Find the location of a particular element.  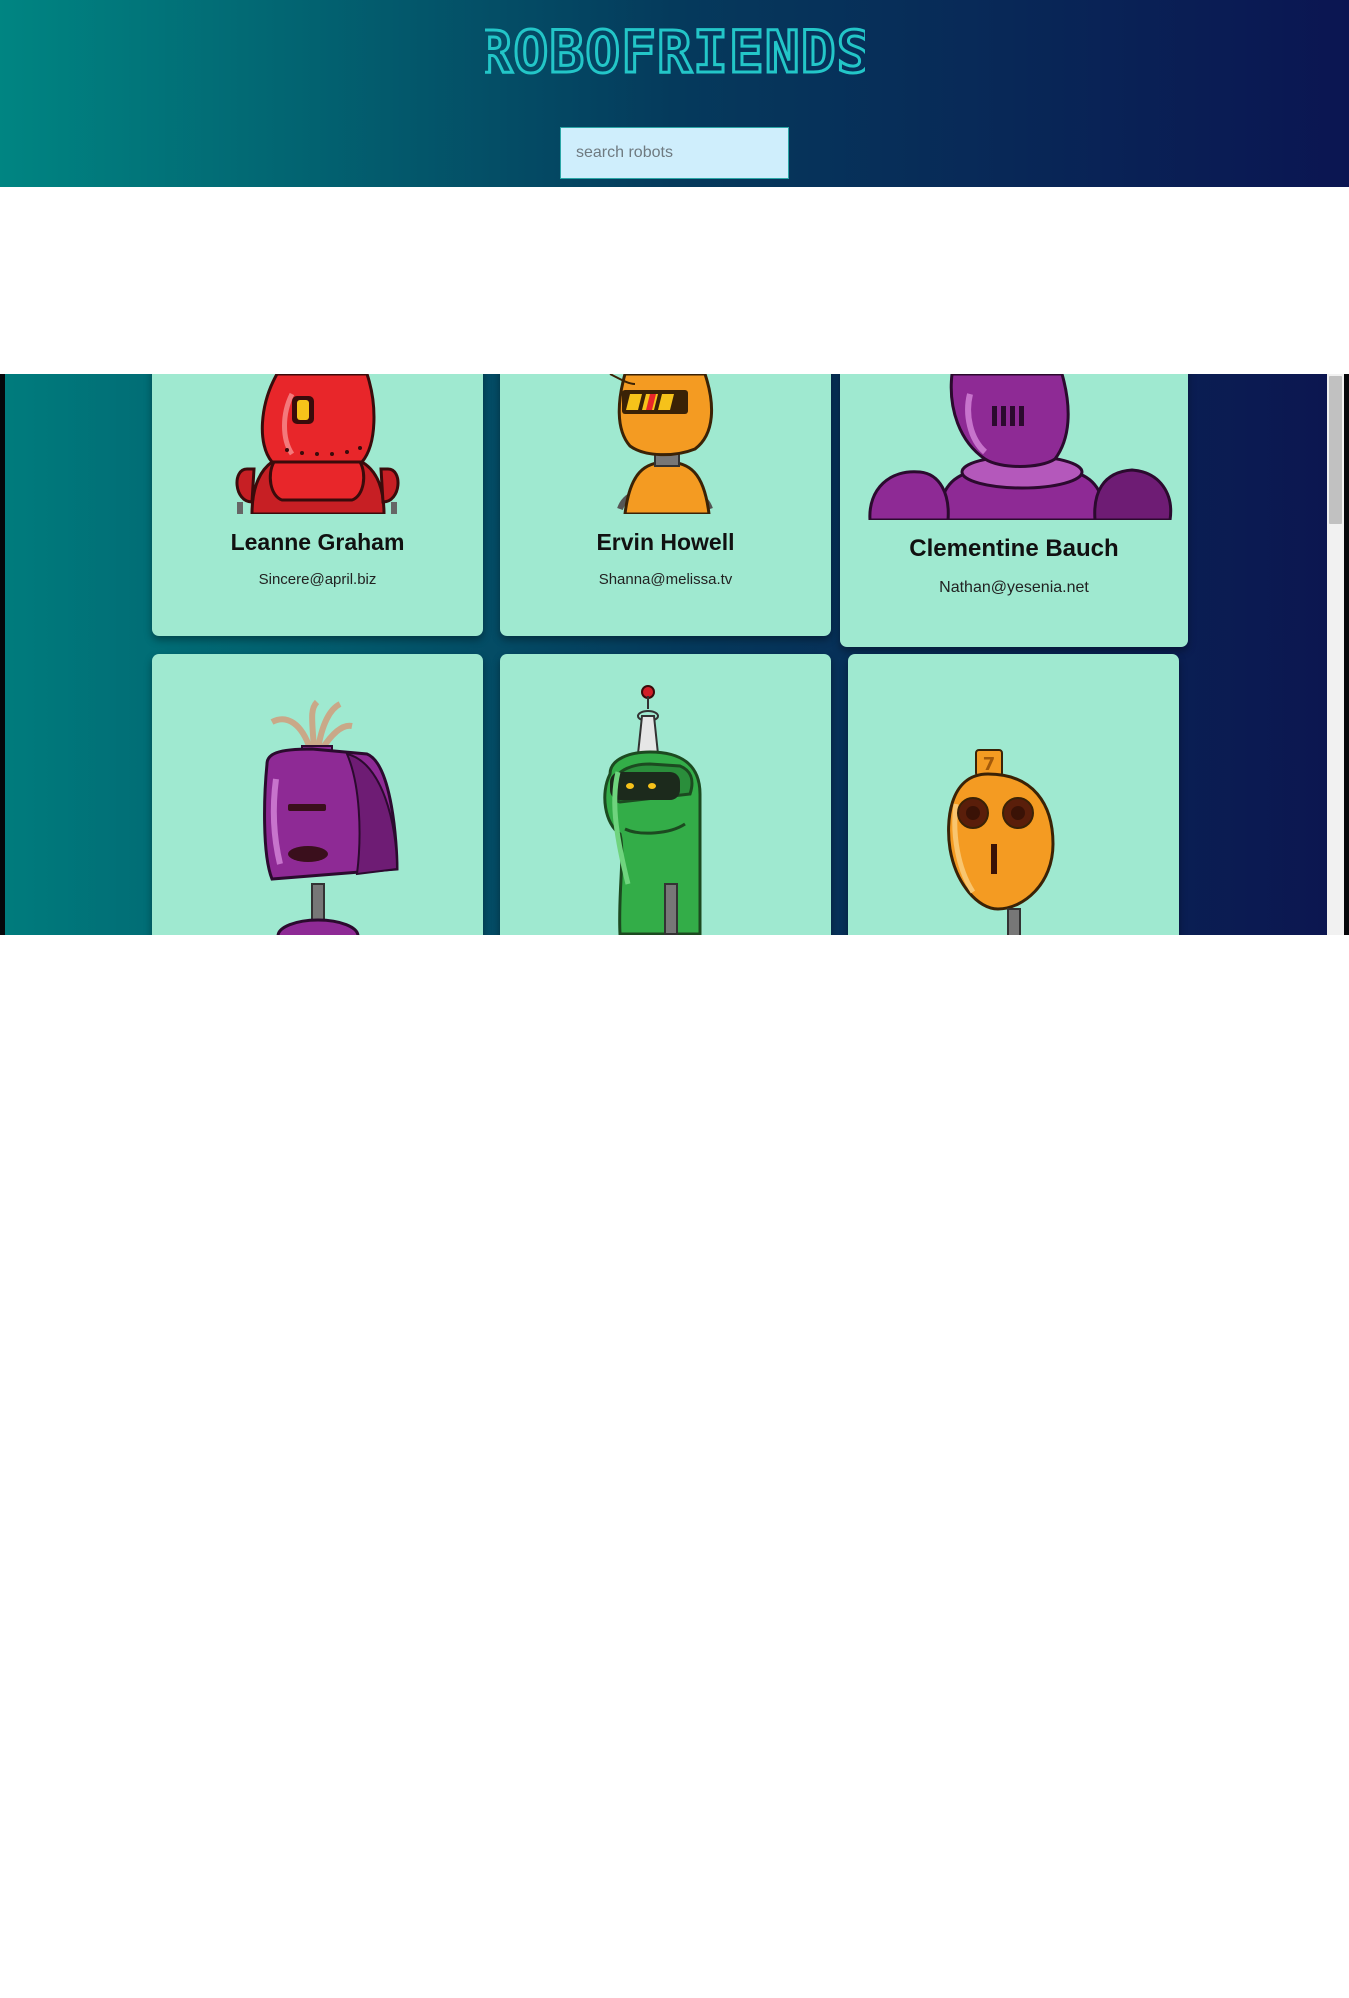

robot-email: Shanna@melissa.tv is located at coordinates (665, 579).